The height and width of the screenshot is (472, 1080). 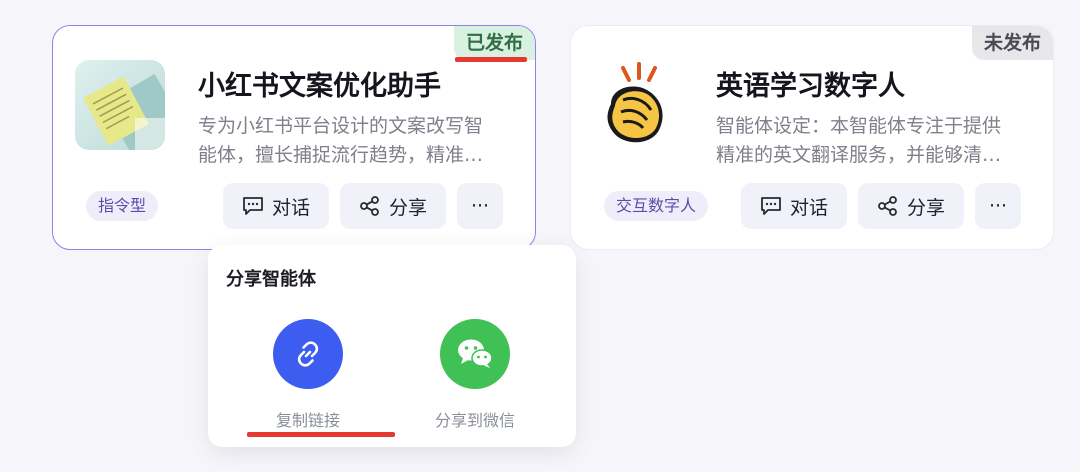 I want to click on share-wechat-button, so click(x=475, y=354).